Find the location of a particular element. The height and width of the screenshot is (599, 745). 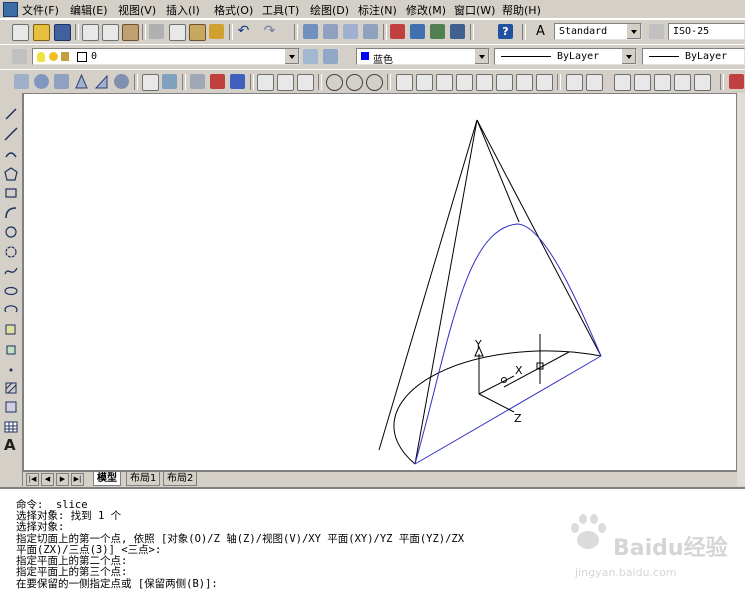

save-icon is located at coordinates (62, 32).